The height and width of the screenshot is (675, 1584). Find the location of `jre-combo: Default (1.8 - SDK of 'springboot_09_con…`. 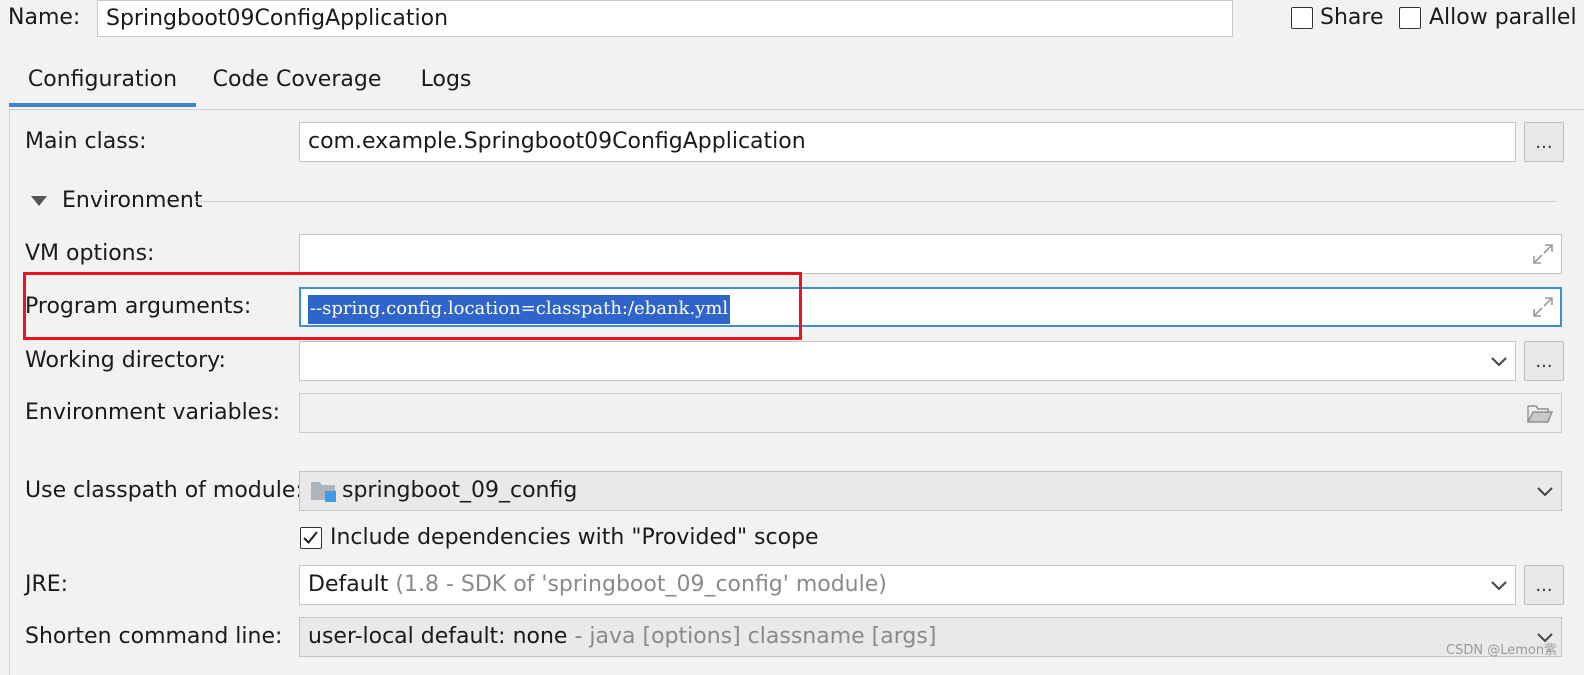

jre-combo: Default (1.8 - SDK of 'springboot_09_con… is located at coordinates (907, 585).